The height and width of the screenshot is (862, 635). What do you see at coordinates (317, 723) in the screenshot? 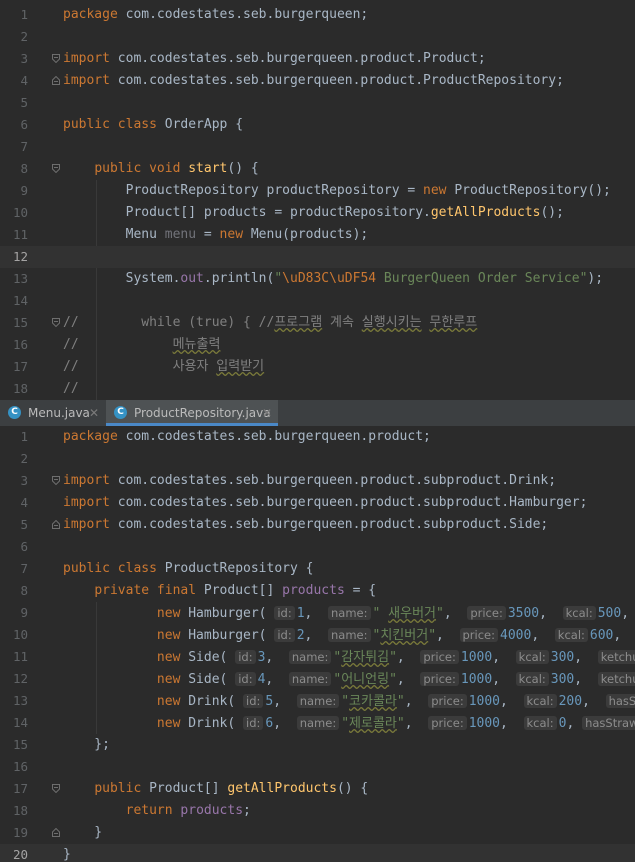
I see `code-line: 14 new Drink( id: 6, name: "제로콜라", price` at bounding box center [317, 723].